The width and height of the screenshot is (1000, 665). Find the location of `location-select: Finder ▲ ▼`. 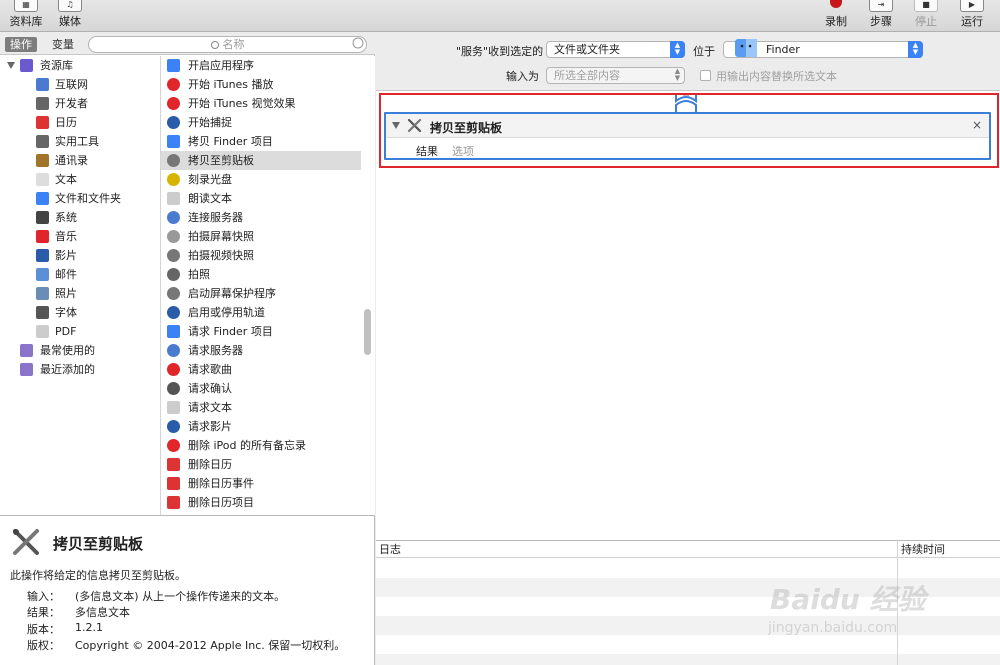

location-select: Finder ▲ ▼ is located at coordinates (823, 48).